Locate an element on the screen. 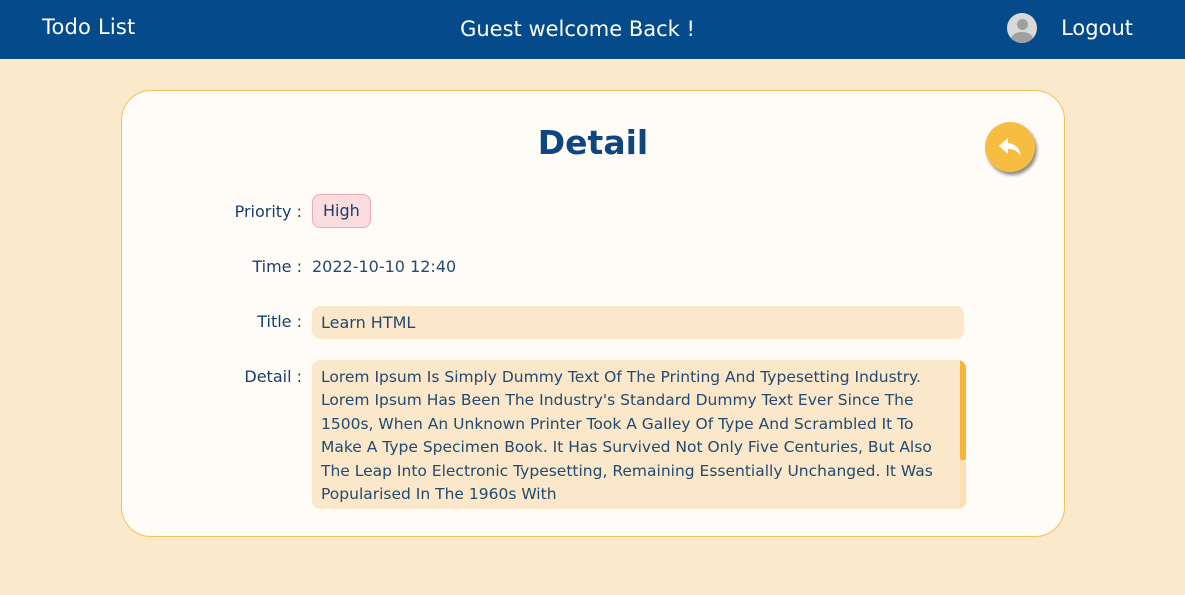  user-area: Logout is located at coordinates (1070, 28).